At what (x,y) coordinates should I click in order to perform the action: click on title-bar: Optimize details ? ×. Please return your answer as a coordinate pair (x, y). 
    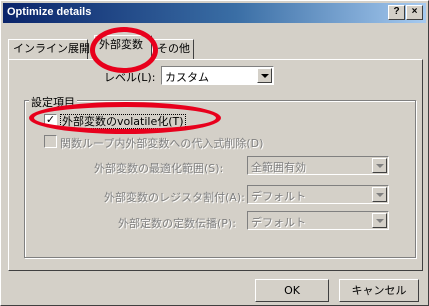
    Looking at the image, I should click on (214, 13).